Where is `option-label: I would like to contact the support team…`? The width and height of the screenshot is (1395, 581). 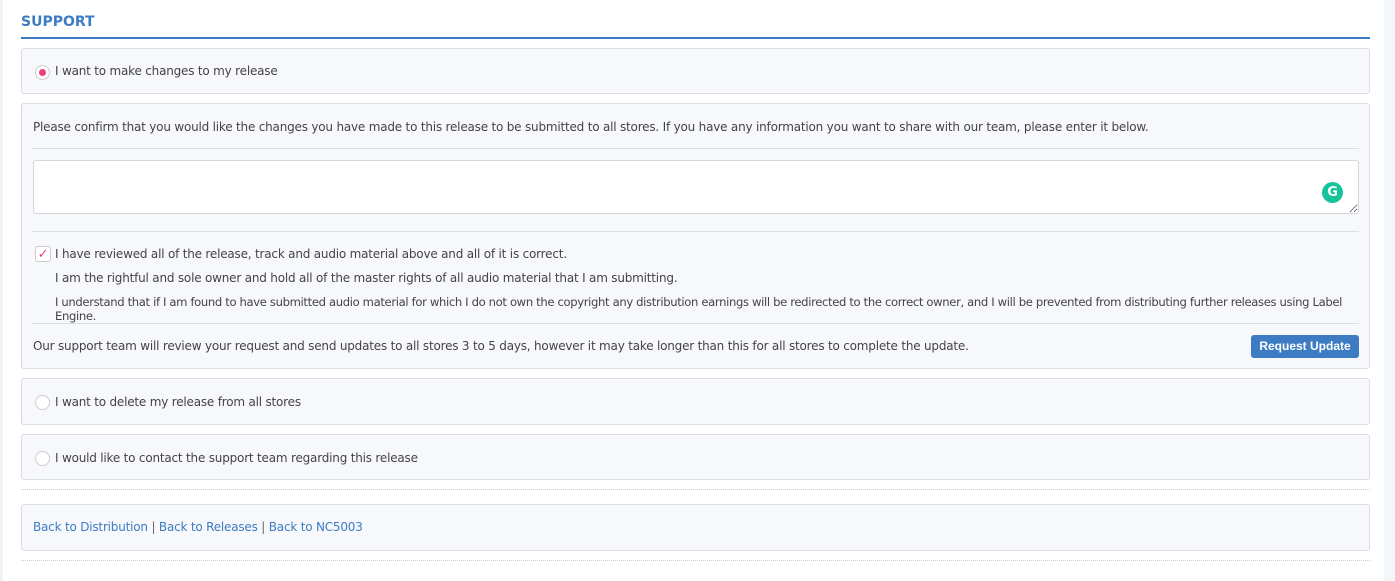
option-label: I would like to contact the support team… is located at coordinates (236, 458).